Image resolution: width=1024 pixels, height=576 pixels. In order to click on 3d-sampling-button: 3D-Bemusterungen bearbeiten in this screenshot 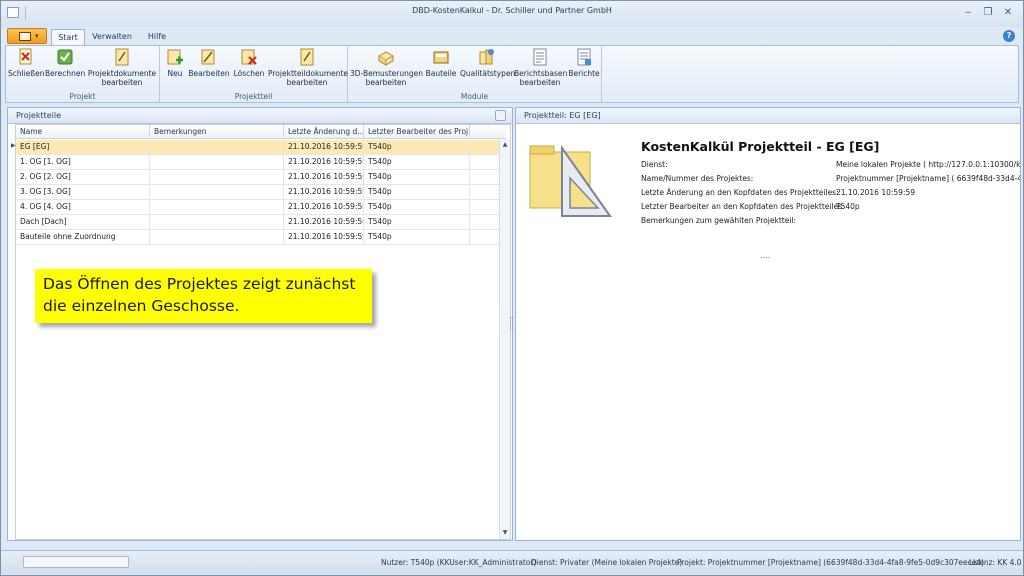, I will do `click(386, 69)`.